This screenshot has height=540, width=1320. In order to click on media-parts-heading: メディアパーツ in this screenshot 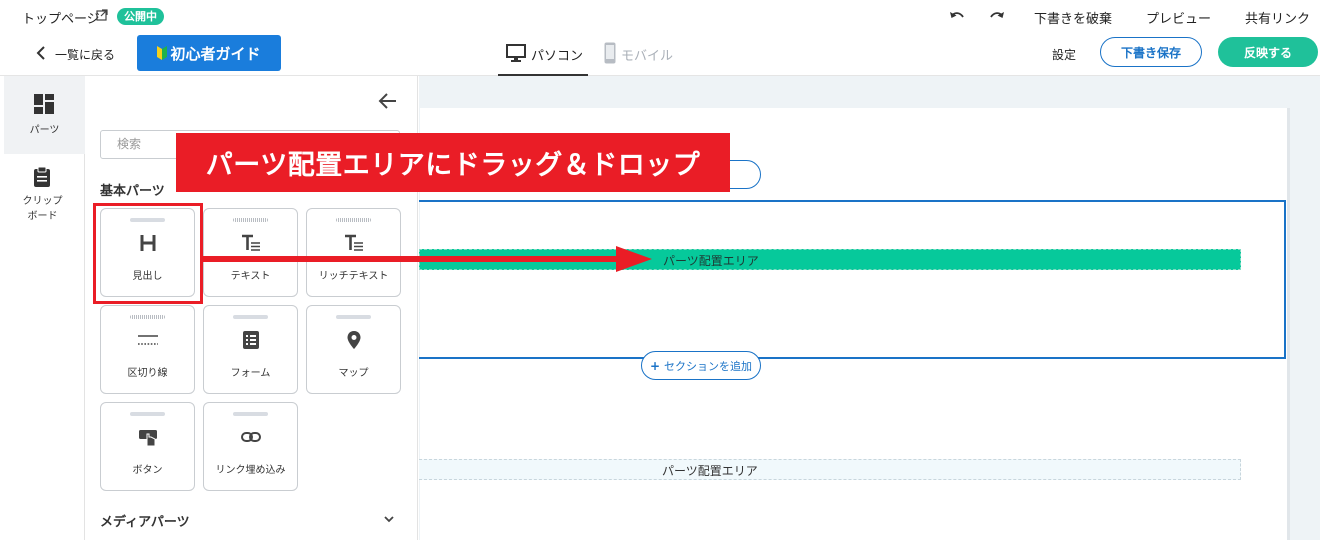, I will do `click(145, 520)`.